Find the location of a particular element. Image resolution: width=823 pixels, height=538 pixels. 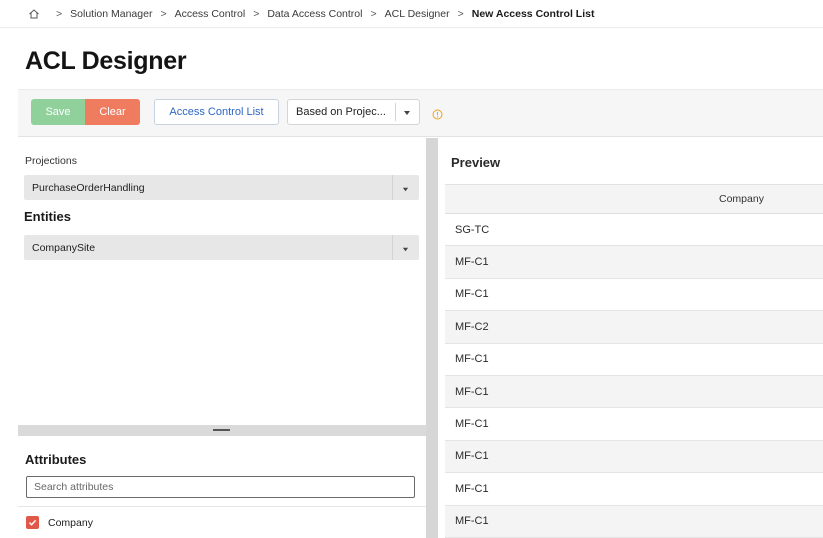

preview-title: Preview is located at coordinates (476, 162).